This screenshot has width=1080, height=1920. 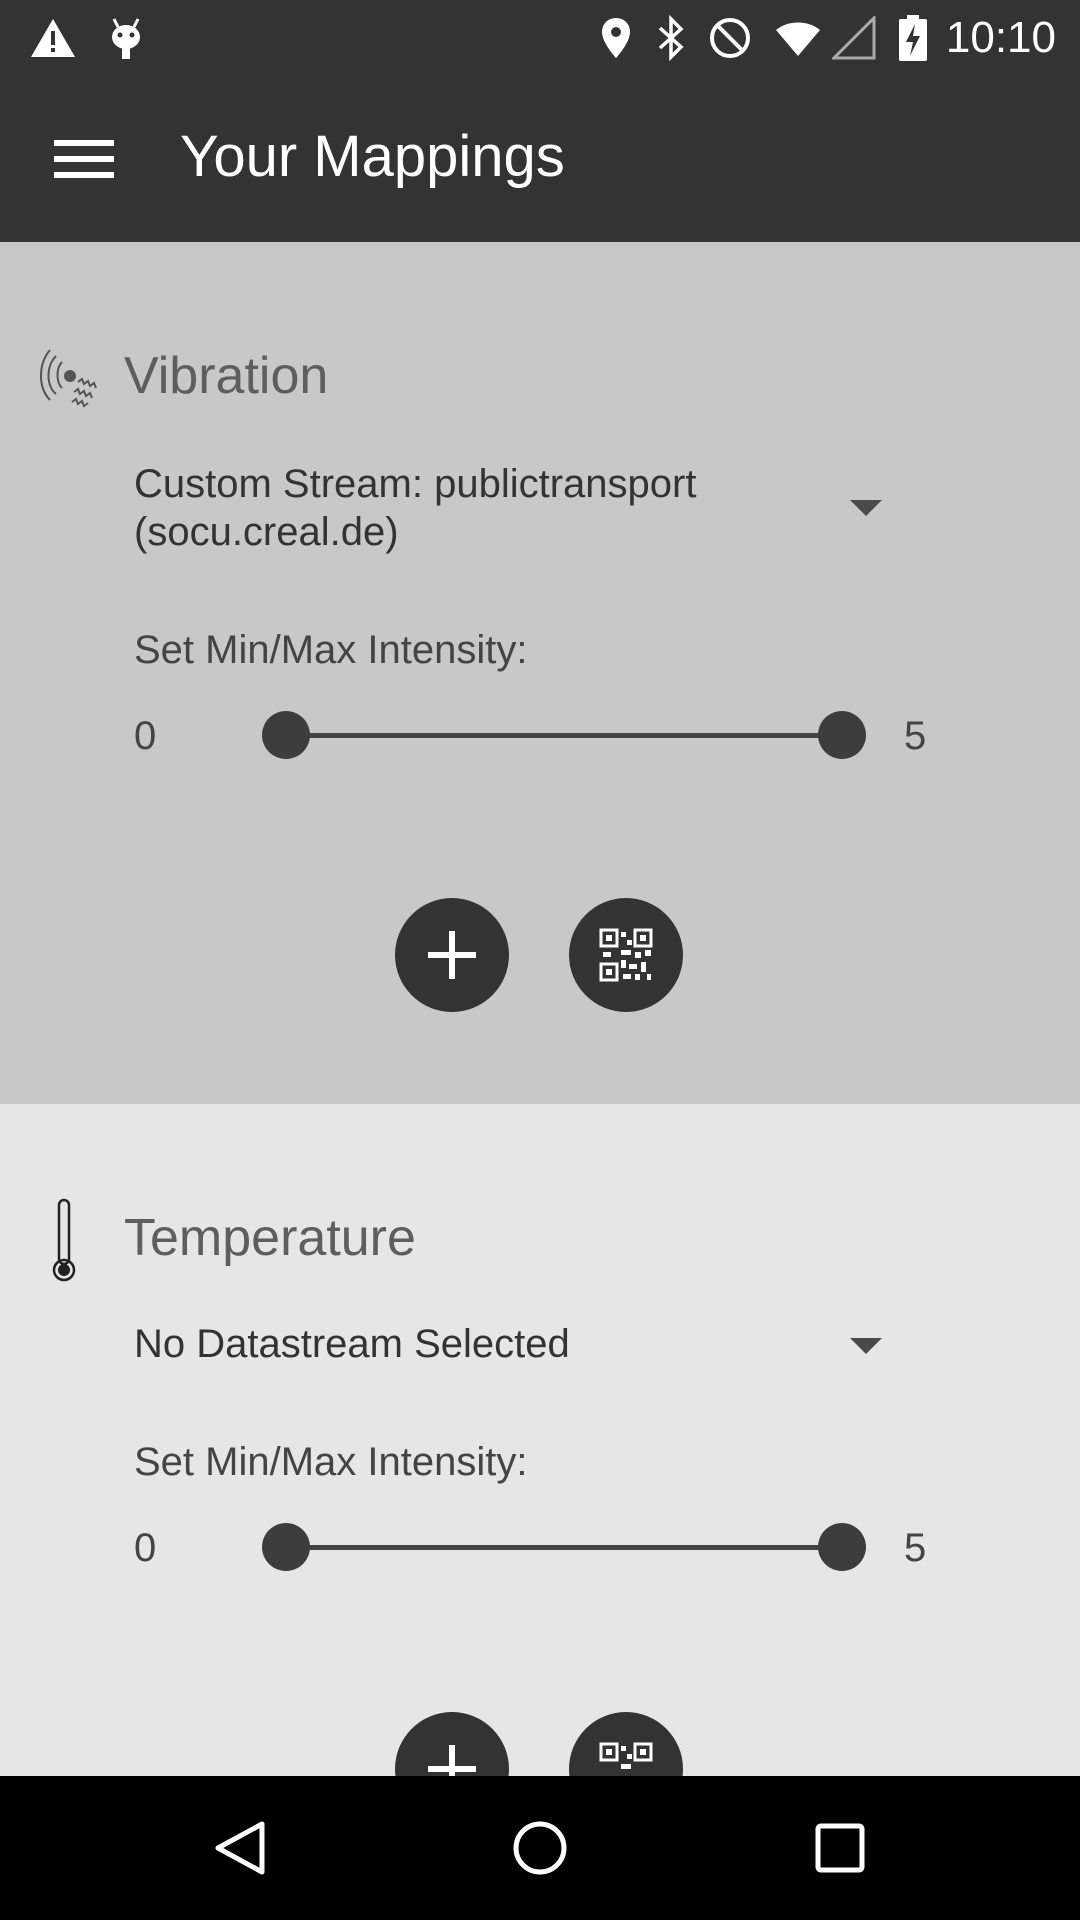 What do you see at coordinates (616, 38) in the screenshot?
I see `location-icon` at bounding box center [616, 38].